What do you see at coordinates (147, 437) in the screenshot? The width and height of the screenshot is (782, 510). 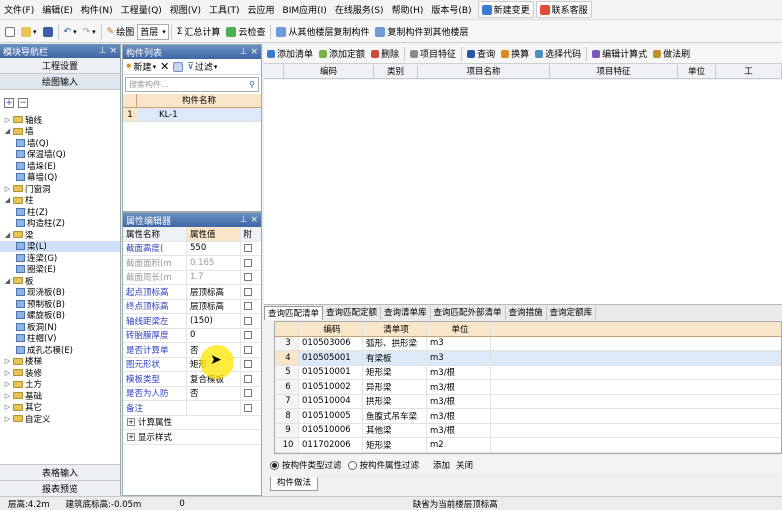 I see `prop-group: + 显示样式` at bounding box center [147, 437].